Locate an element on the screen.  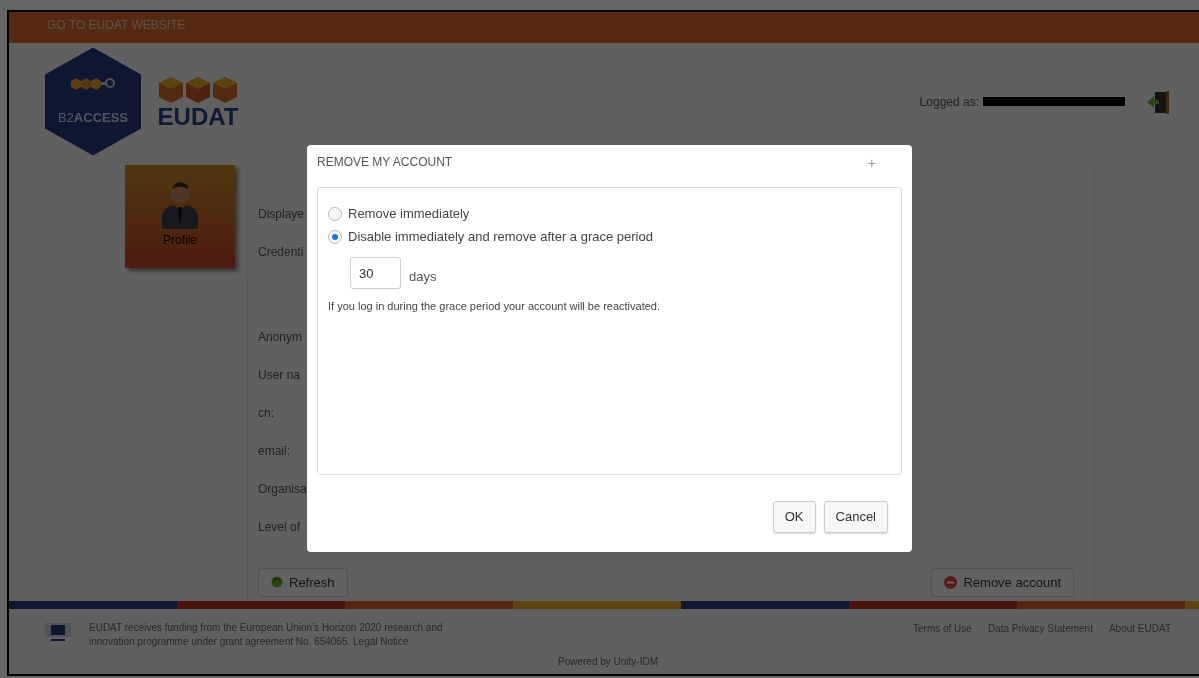
brand-name: EUDAT is located at coordinates (198, 116).